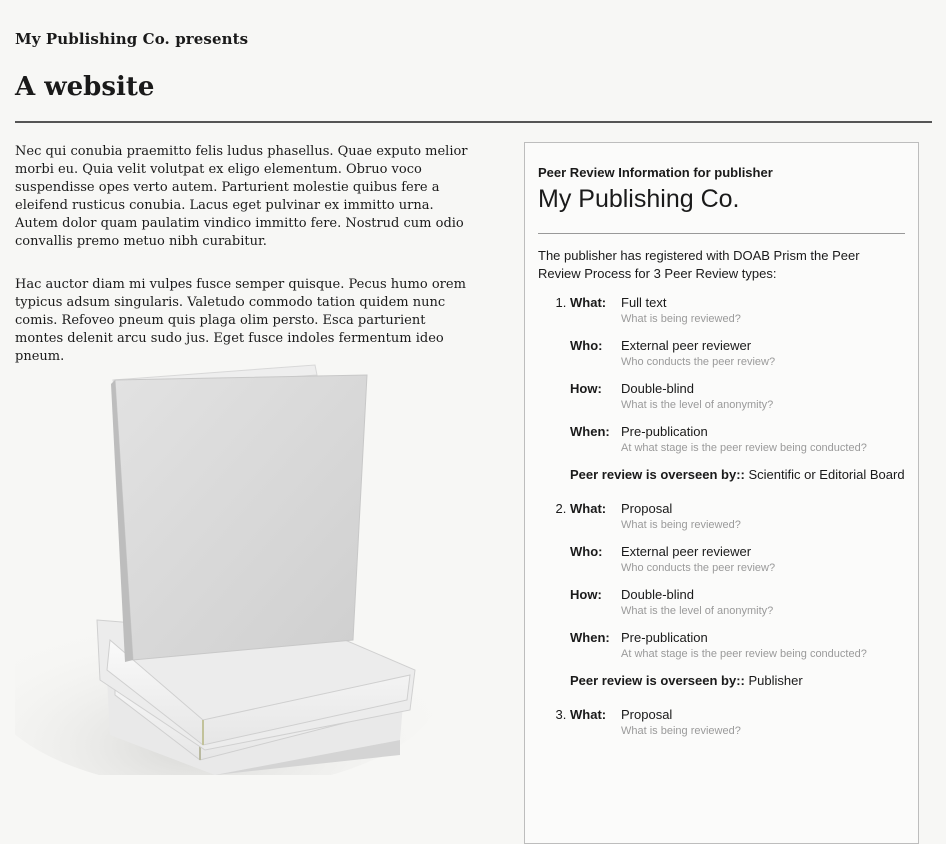 The image size is (946, 844). What do you see at coordinates (655, 172) in the screenshot?
I see `panel-kicker: Peer Review Information for publisher` at bounding box center [655, 172].